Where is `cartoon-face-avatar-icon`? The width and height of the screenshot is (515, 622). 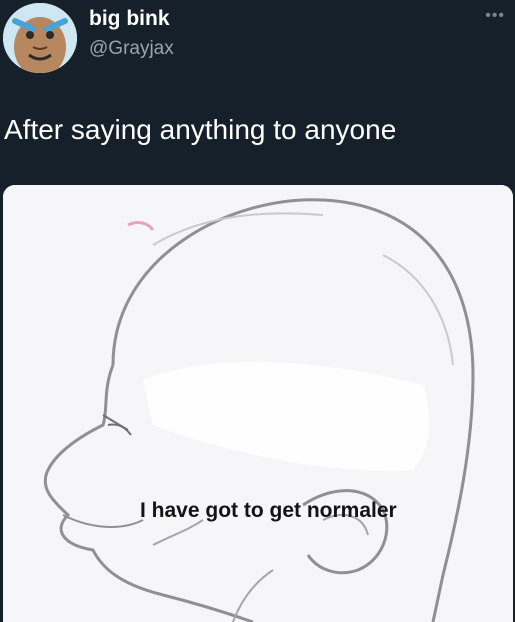 cartoon-face-avatar-icon is located at coordinates (40, 38).